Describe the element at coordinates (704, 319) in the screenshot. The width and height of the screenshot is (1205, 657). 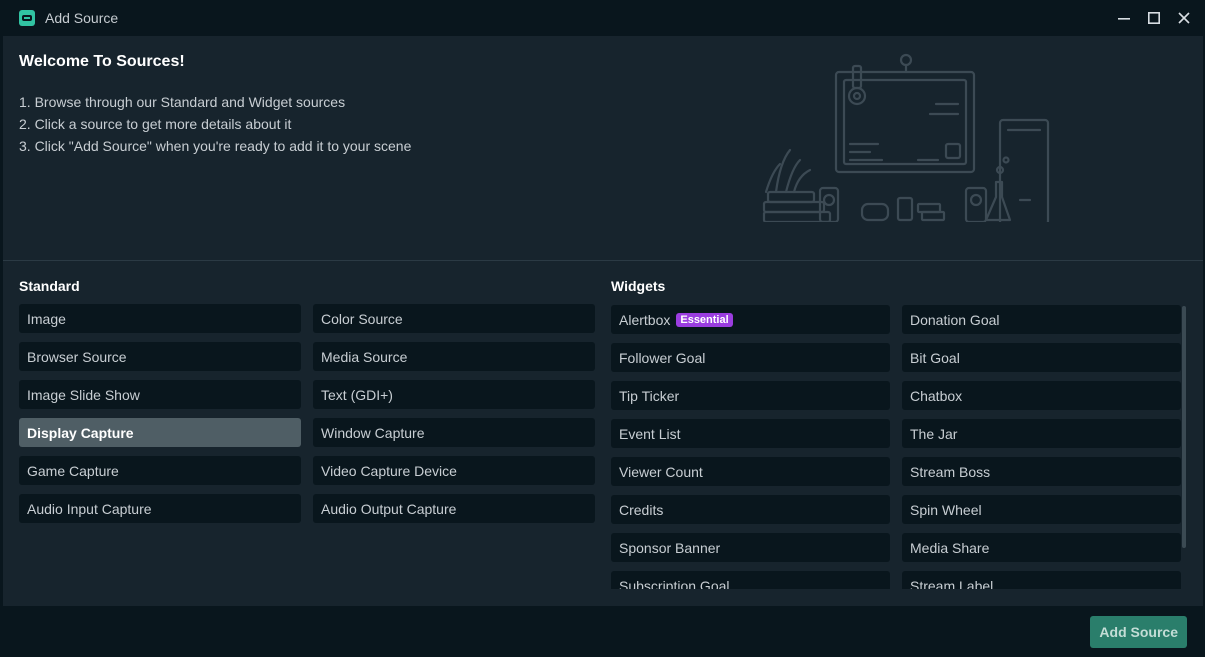
I see `essential-badge: Essential` at that location.